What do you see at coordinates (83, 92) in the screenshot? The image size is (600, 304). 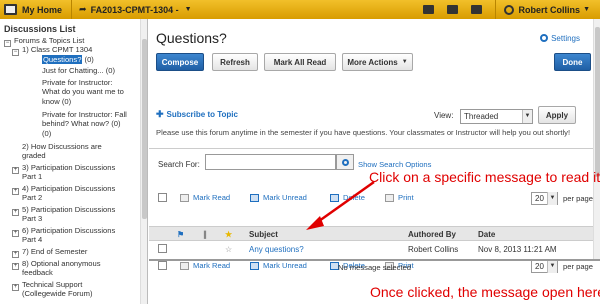 I see `tree-item-private-1-cont: What do you want me to` at bounding box center [83, 92].